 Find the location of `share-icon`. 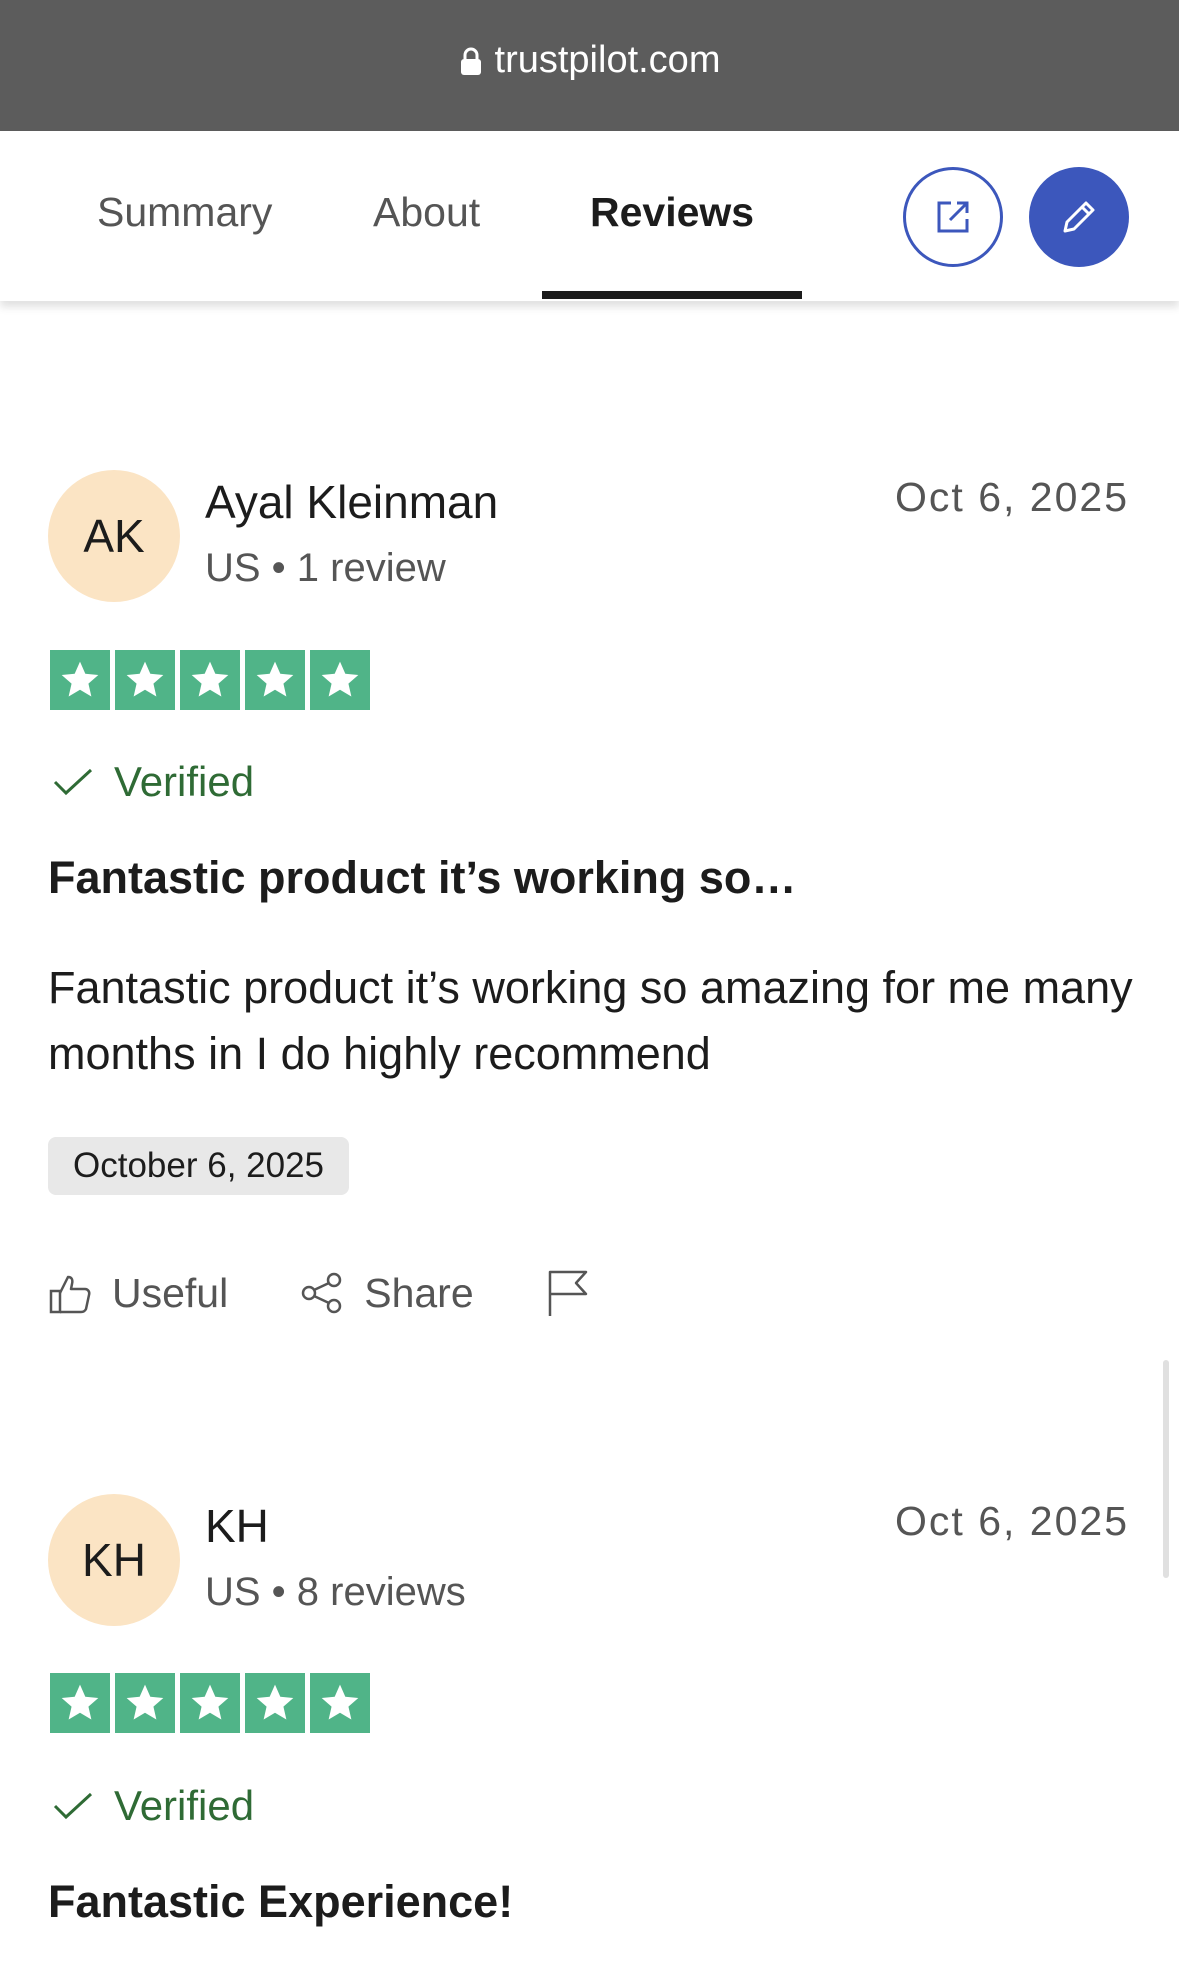

share-icon is located at coordinates (321, 1293).